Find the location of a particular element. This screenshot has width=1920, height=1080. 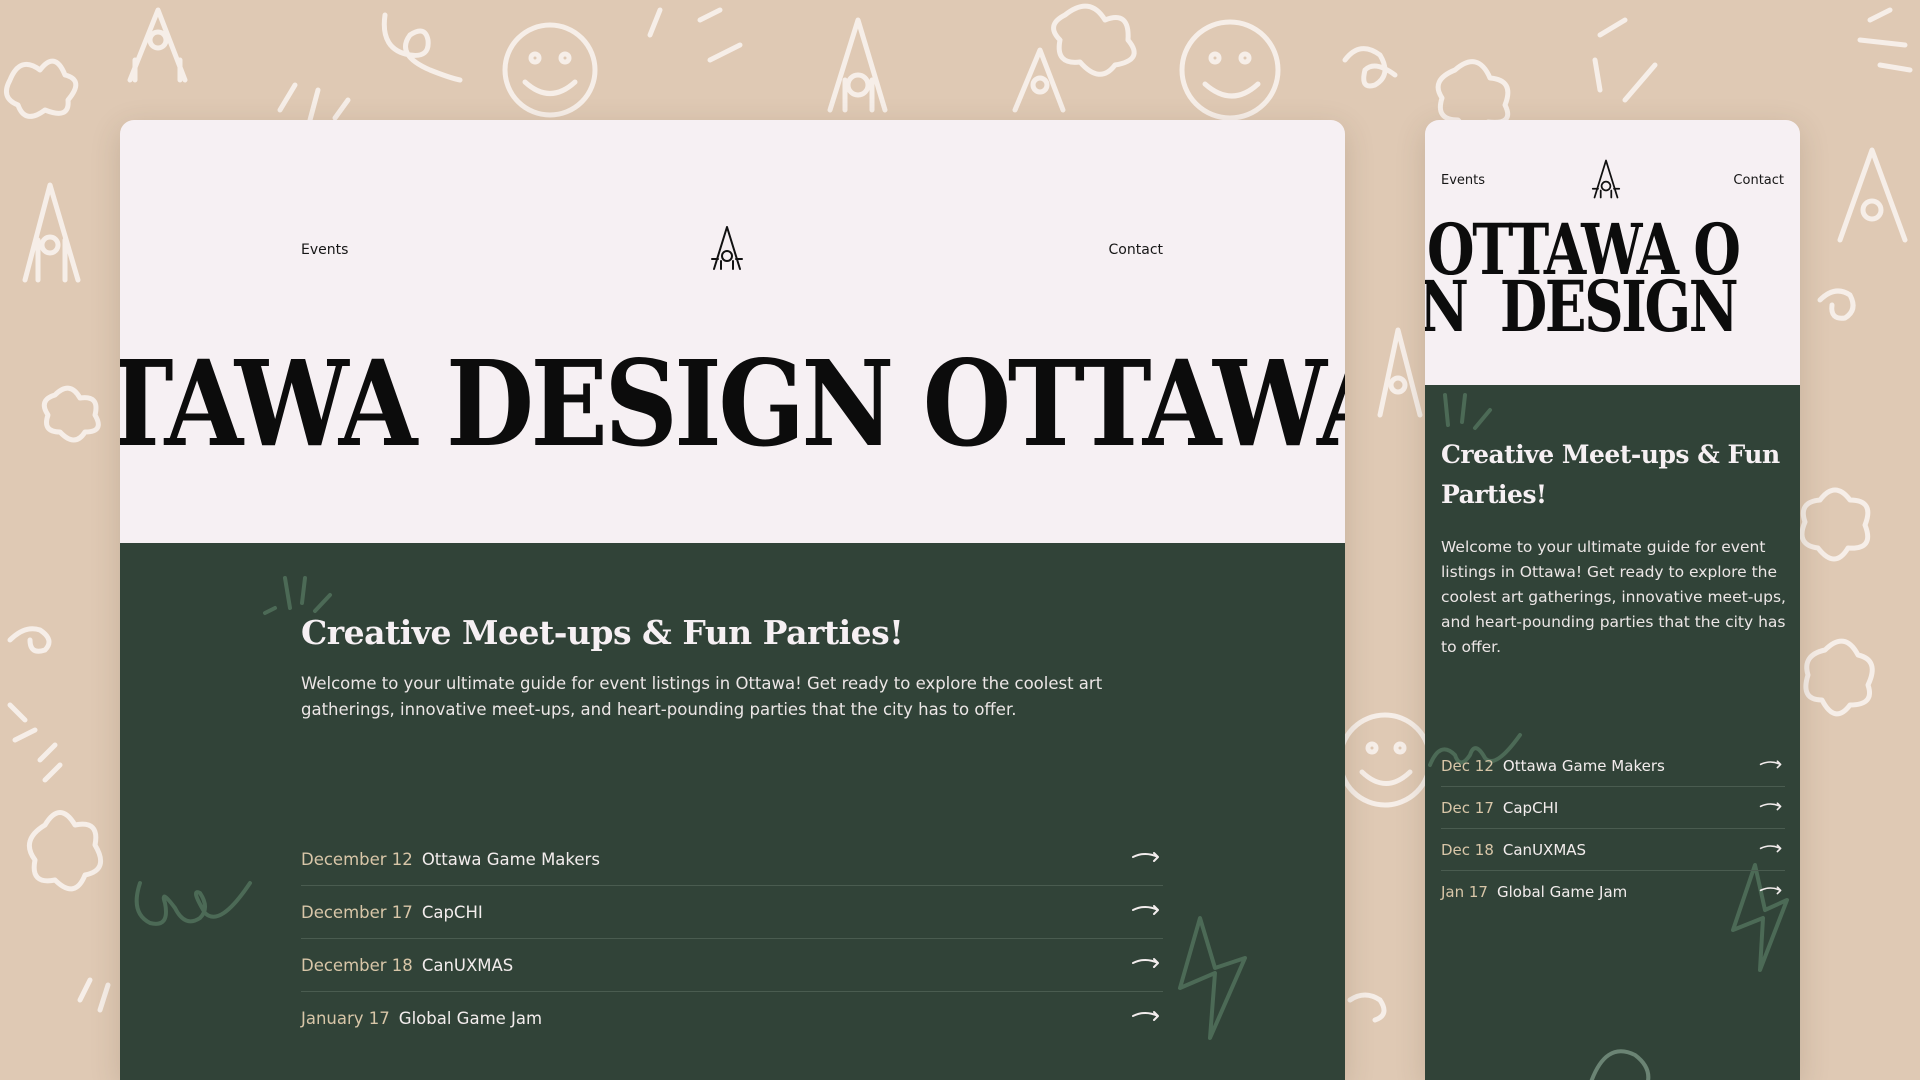

event-date: Jan 17 is located at coordinates (1464, 891).